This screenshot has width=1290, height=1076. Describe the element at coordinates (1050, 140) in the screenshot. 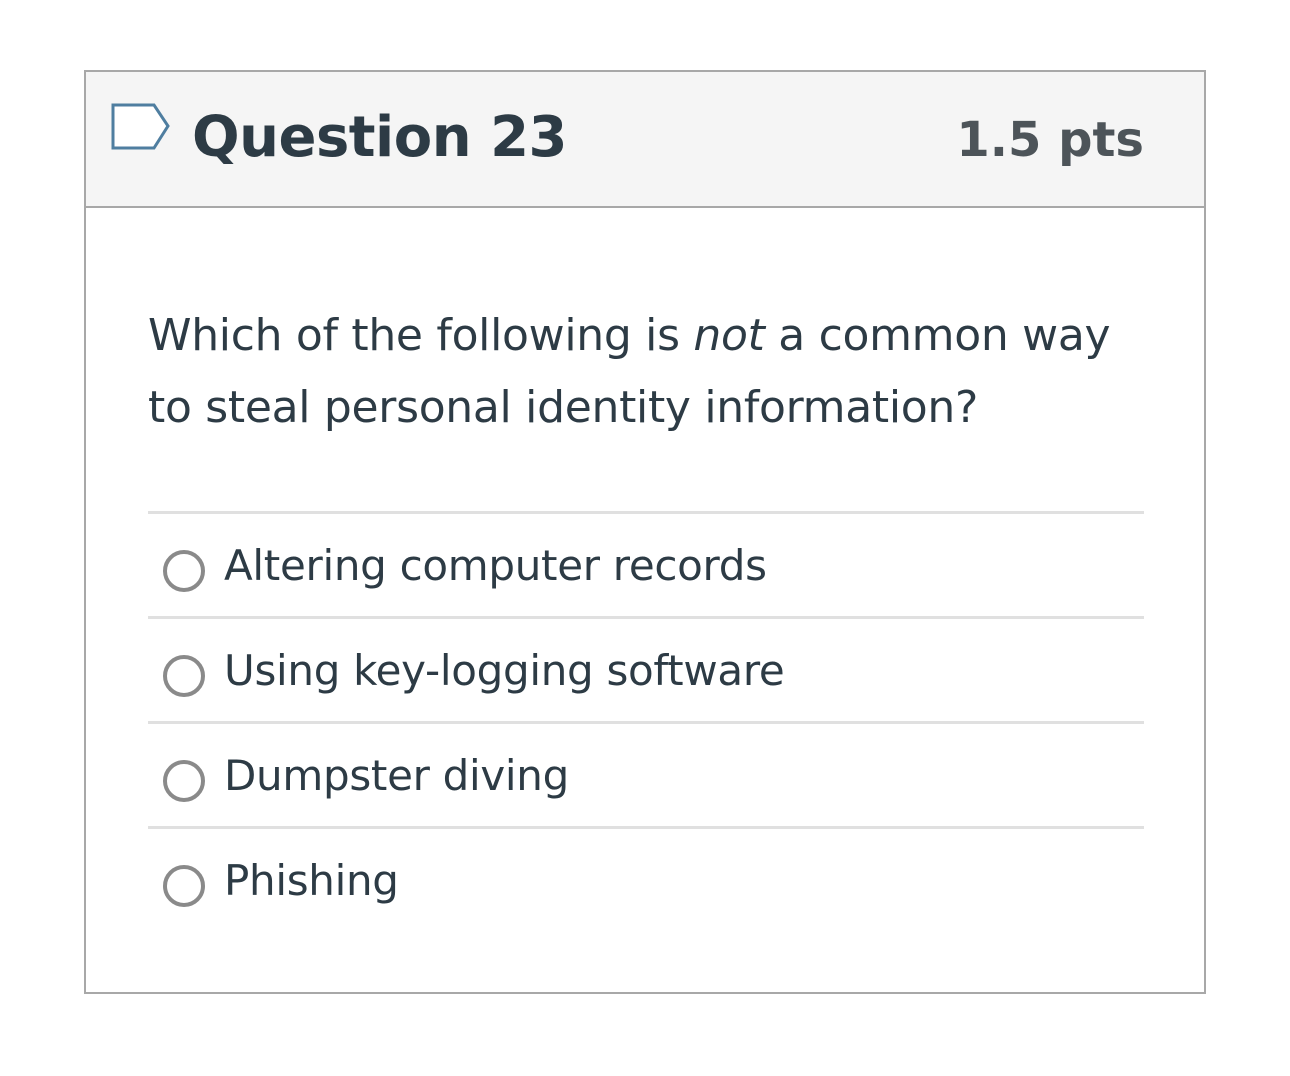

I see `question-points: 1.5 pts` at that location.